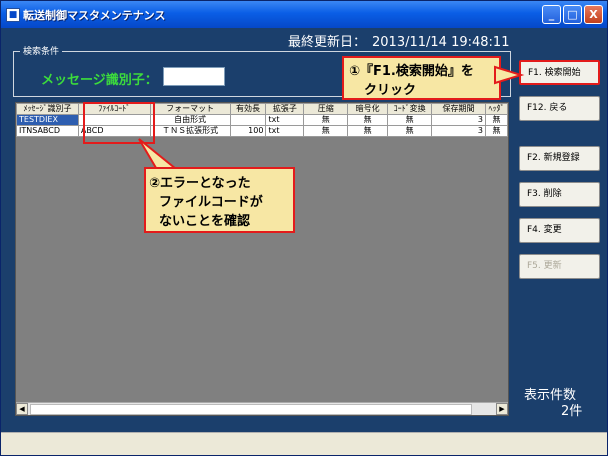 The image size is (608, 456). What do you see at coordinates (205, 221) in the screenshot?
I see `step2-line3: ないことを確認` at bounding box center [205, 221].